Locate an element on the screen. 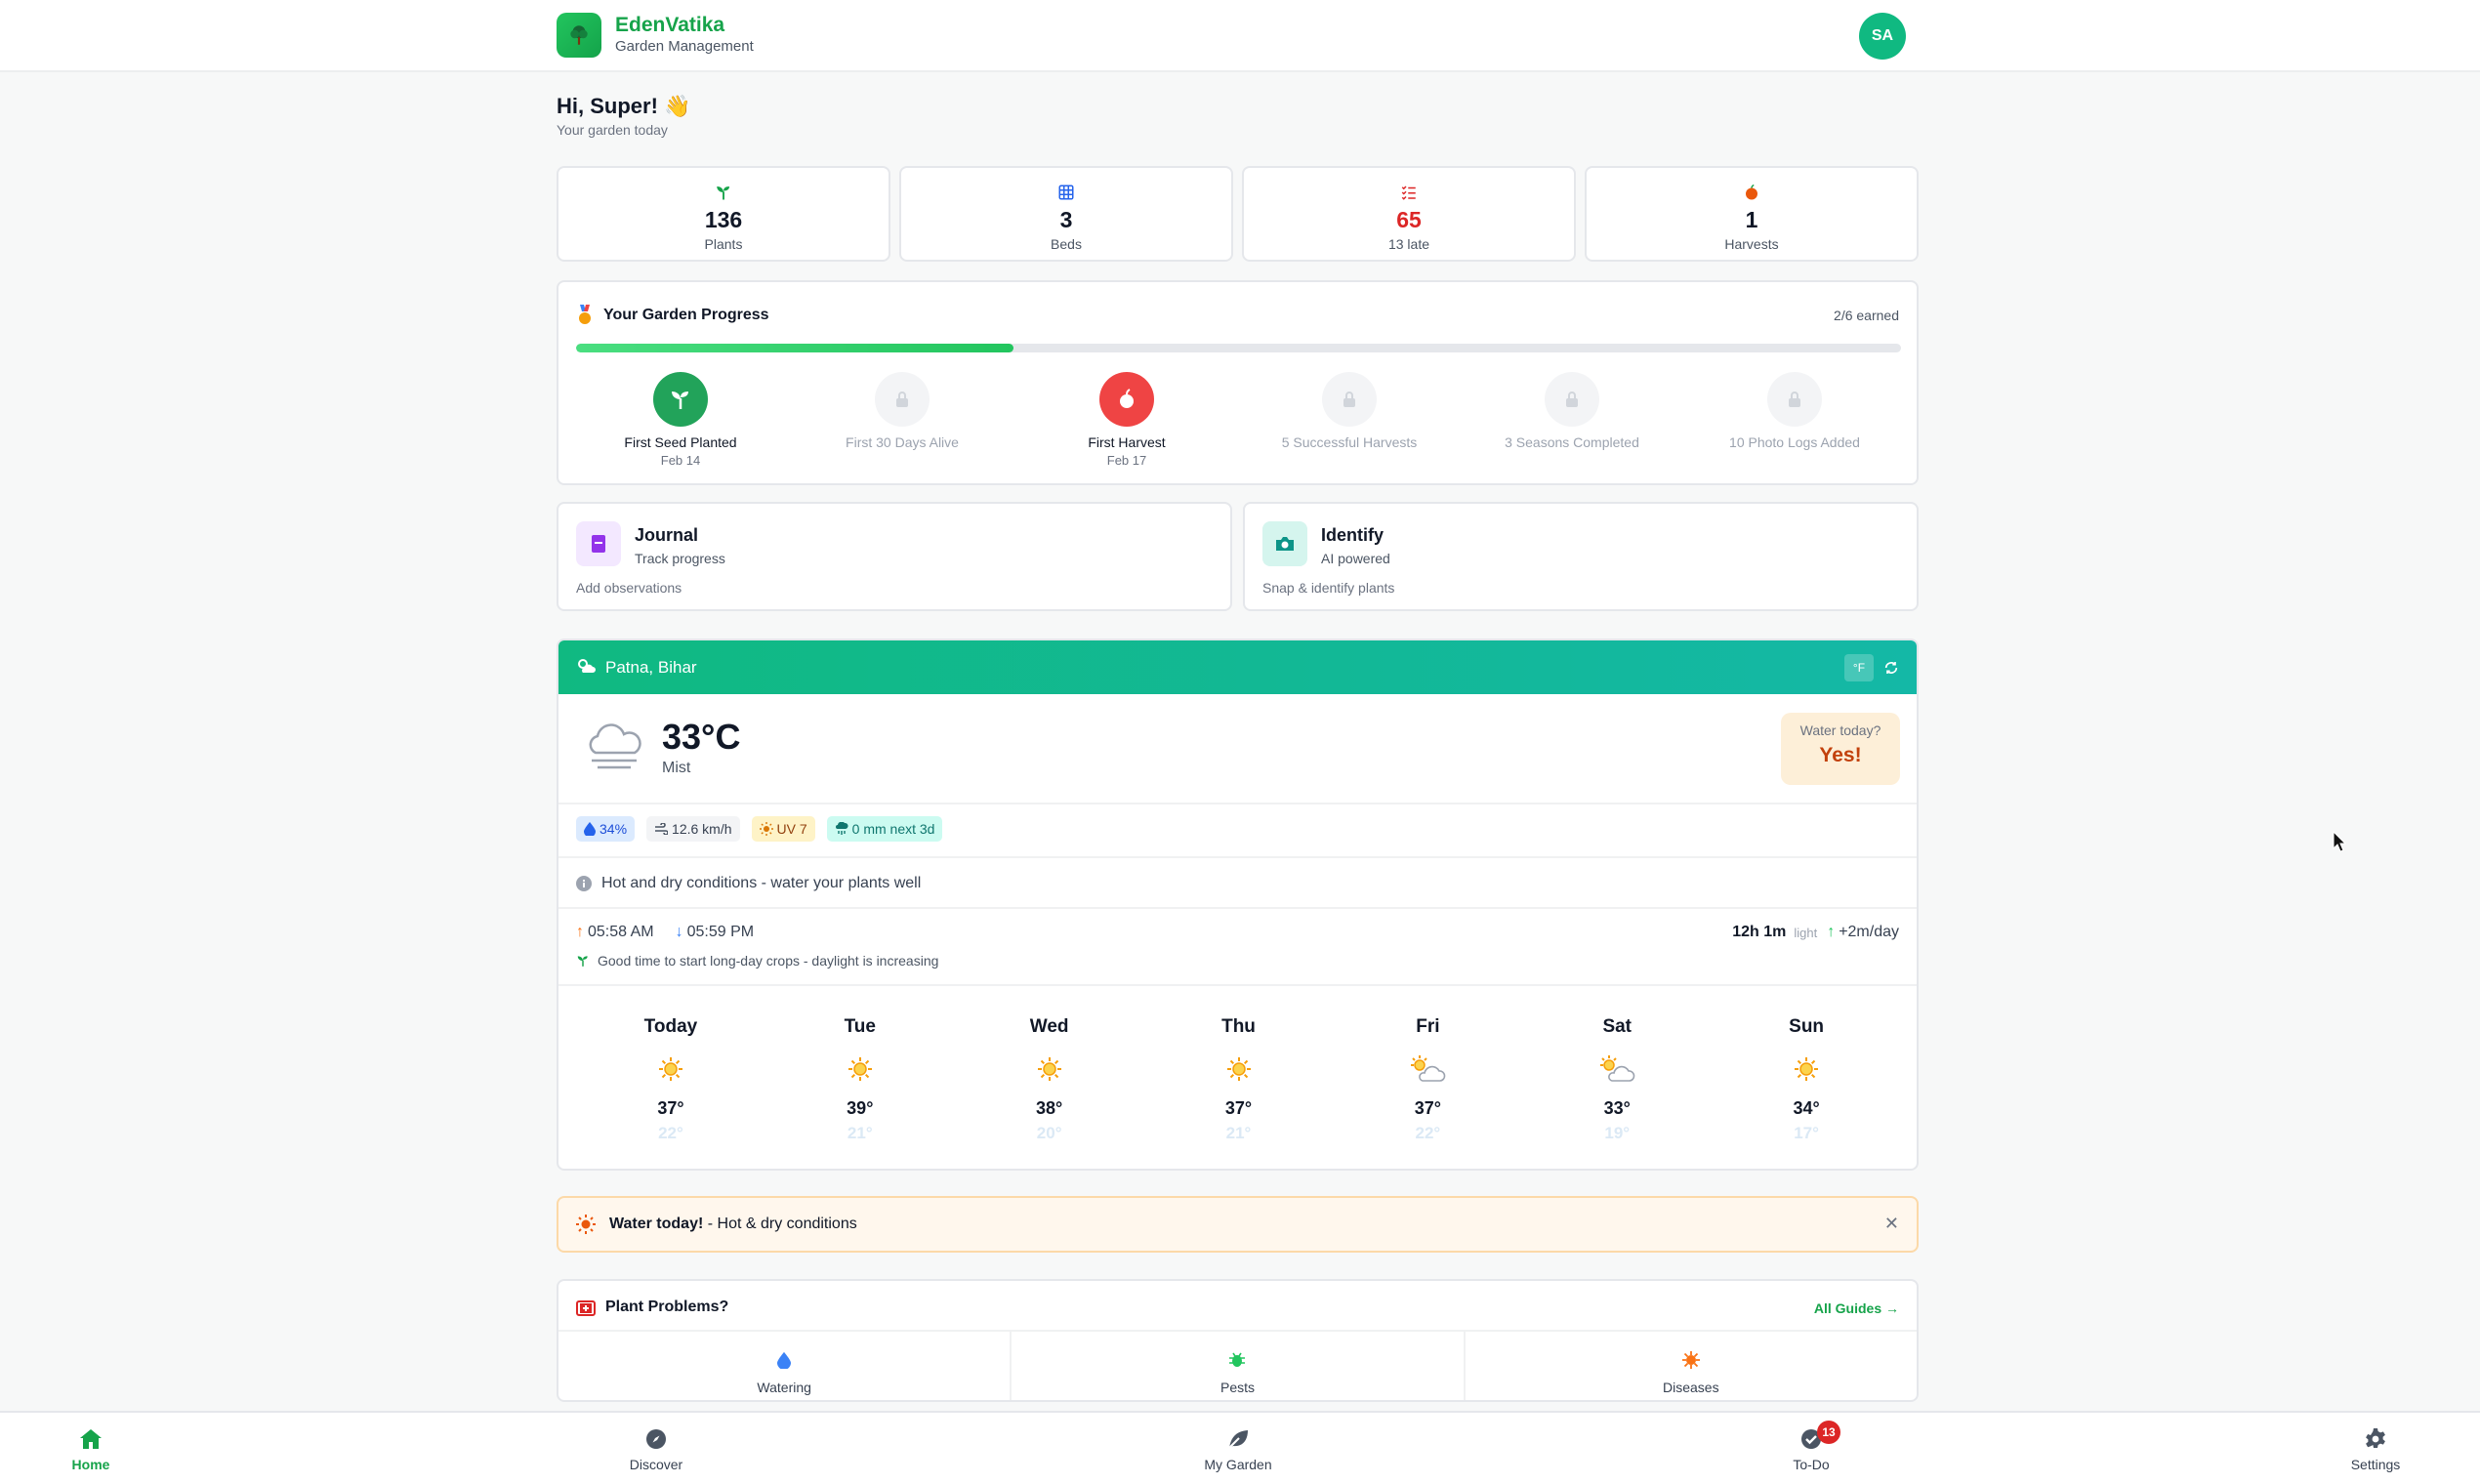 The height and width of the screenshot is (1484, 2480). forecast-high: 37° is located at coordinates (670, 1108).